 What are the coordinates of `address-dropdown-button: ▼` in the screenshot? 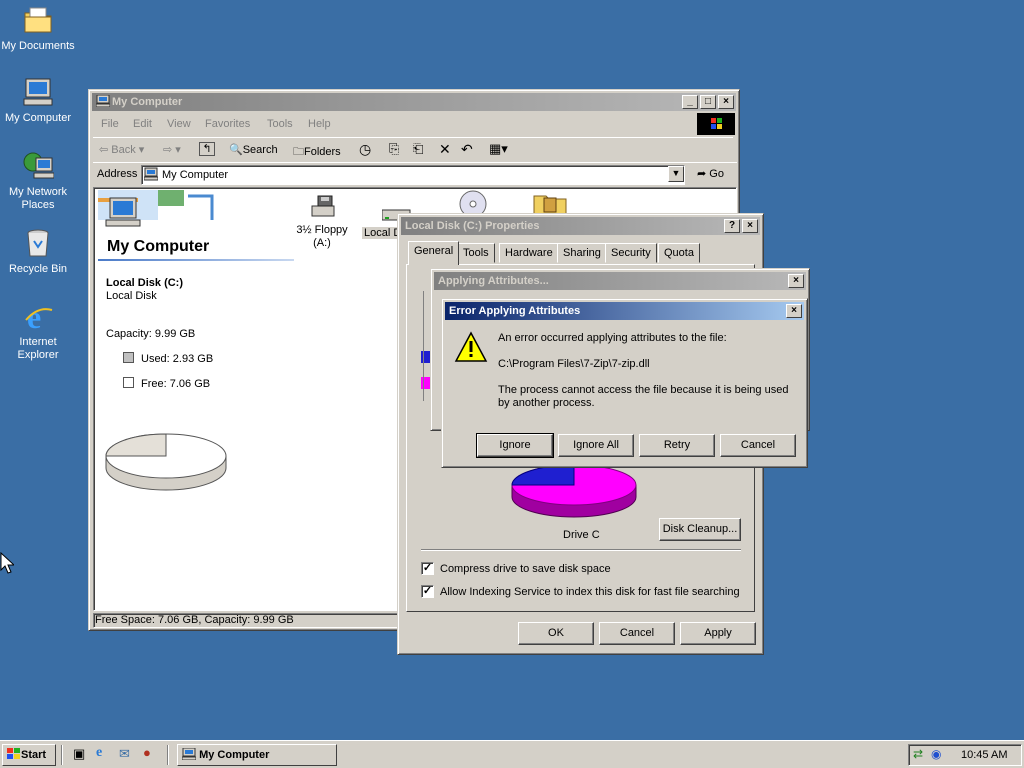 It's located at (676, 174).